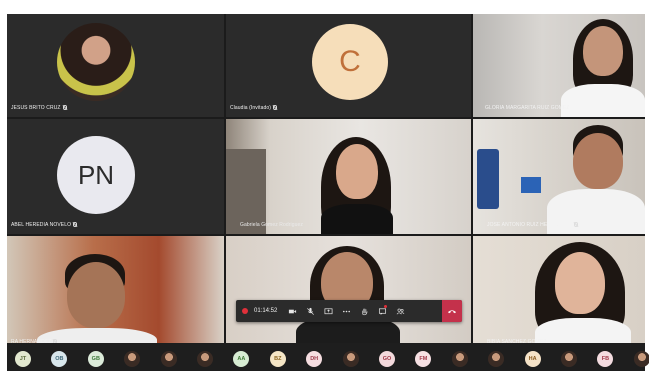  Describe the element at coordinates (253, 108) in the screenshot. I see `participant-name: Claudia (Invitado)` at that location.